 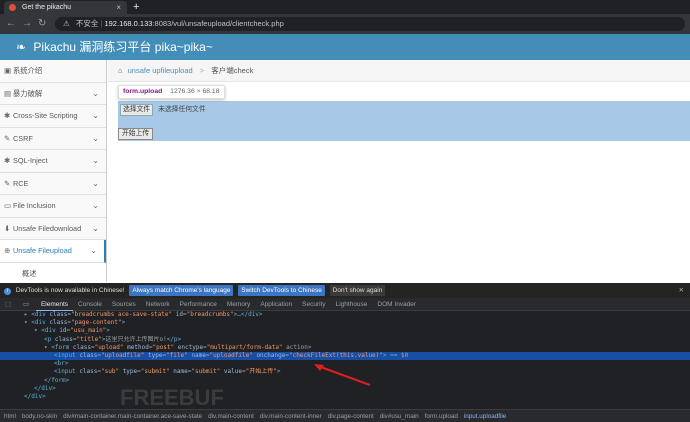 What do you see at coordinates (396, 304) in the screenshot?
I see `devtools-tab: DOM Invader` at bounding box center [396, 304].